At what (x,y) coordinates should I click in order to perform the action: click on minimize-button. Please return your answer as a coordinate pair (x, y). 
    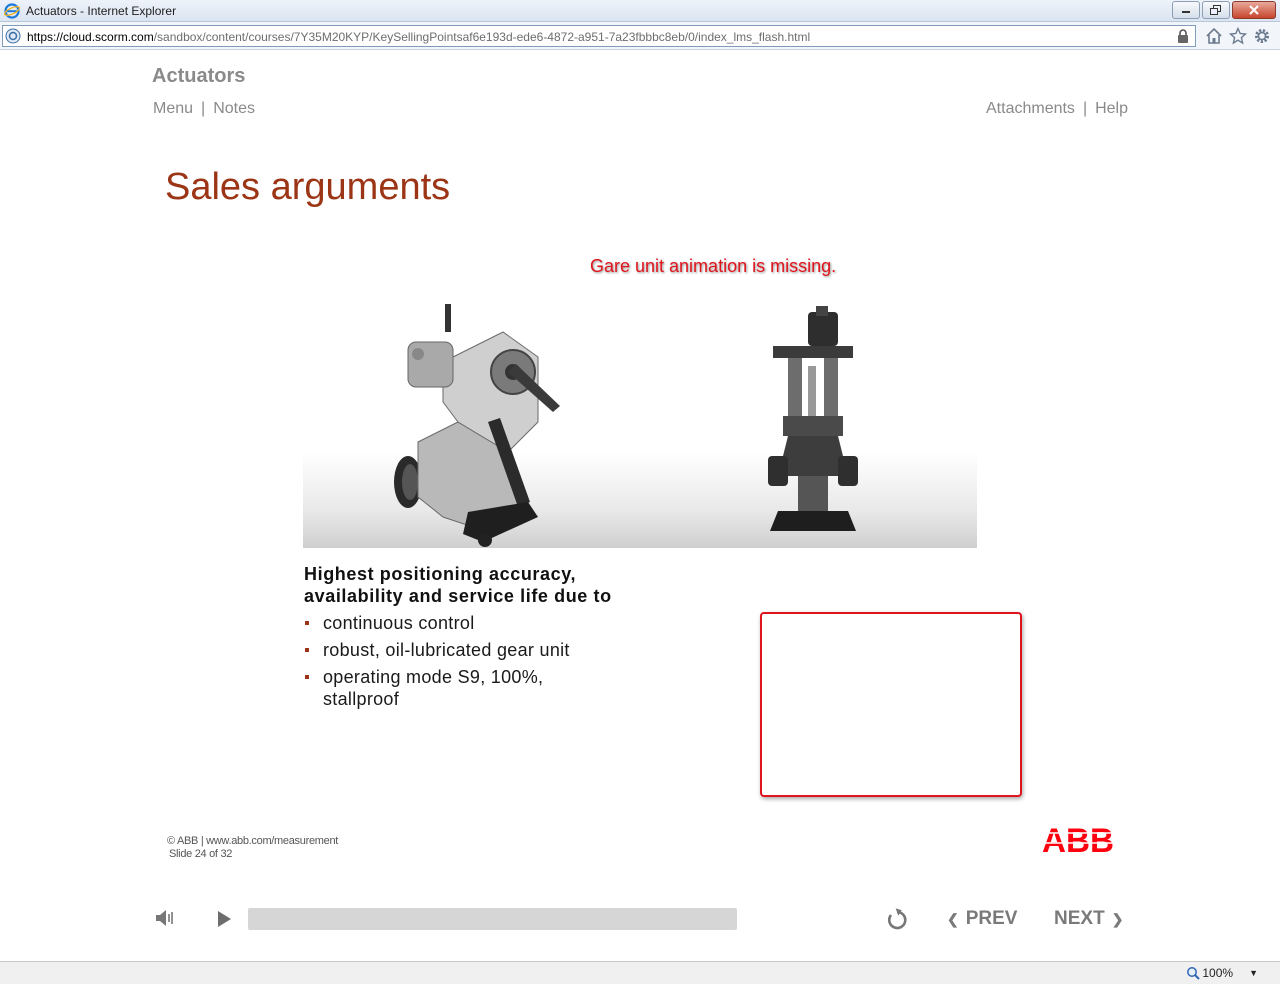
    Looking at the image, I should click on (1186, 10).